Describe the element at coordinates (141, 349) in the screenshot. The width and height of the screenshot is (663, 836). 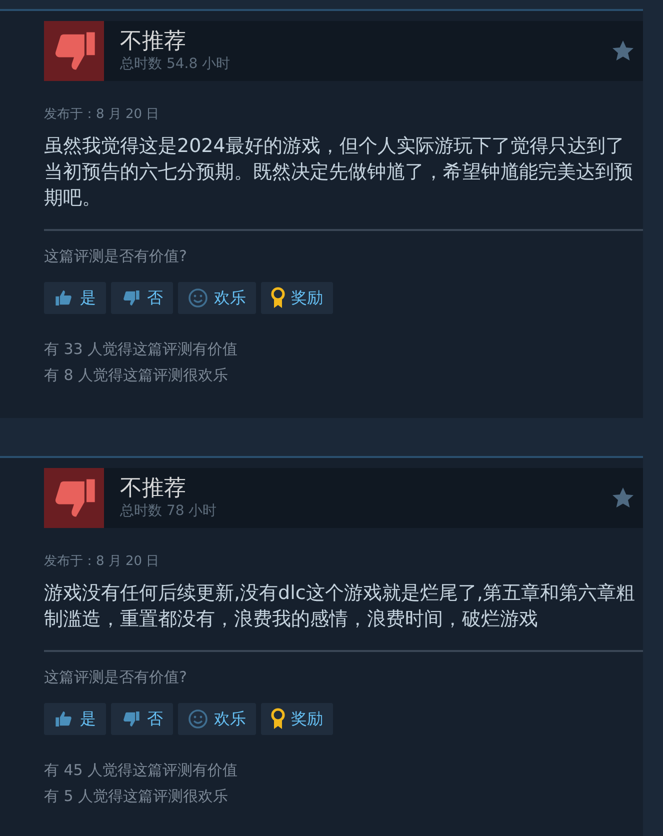
I see `vote-count: 有 33 人觉得这篇评测有价值` at that location.